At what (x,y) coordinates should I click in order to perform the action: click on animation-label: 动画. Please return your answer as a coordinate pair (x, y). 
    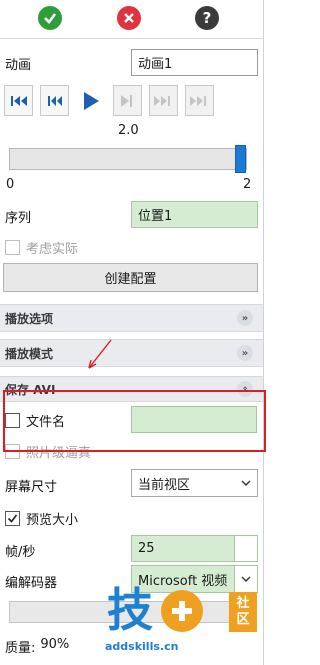
    Looking at the image, I should click on (18, 65).